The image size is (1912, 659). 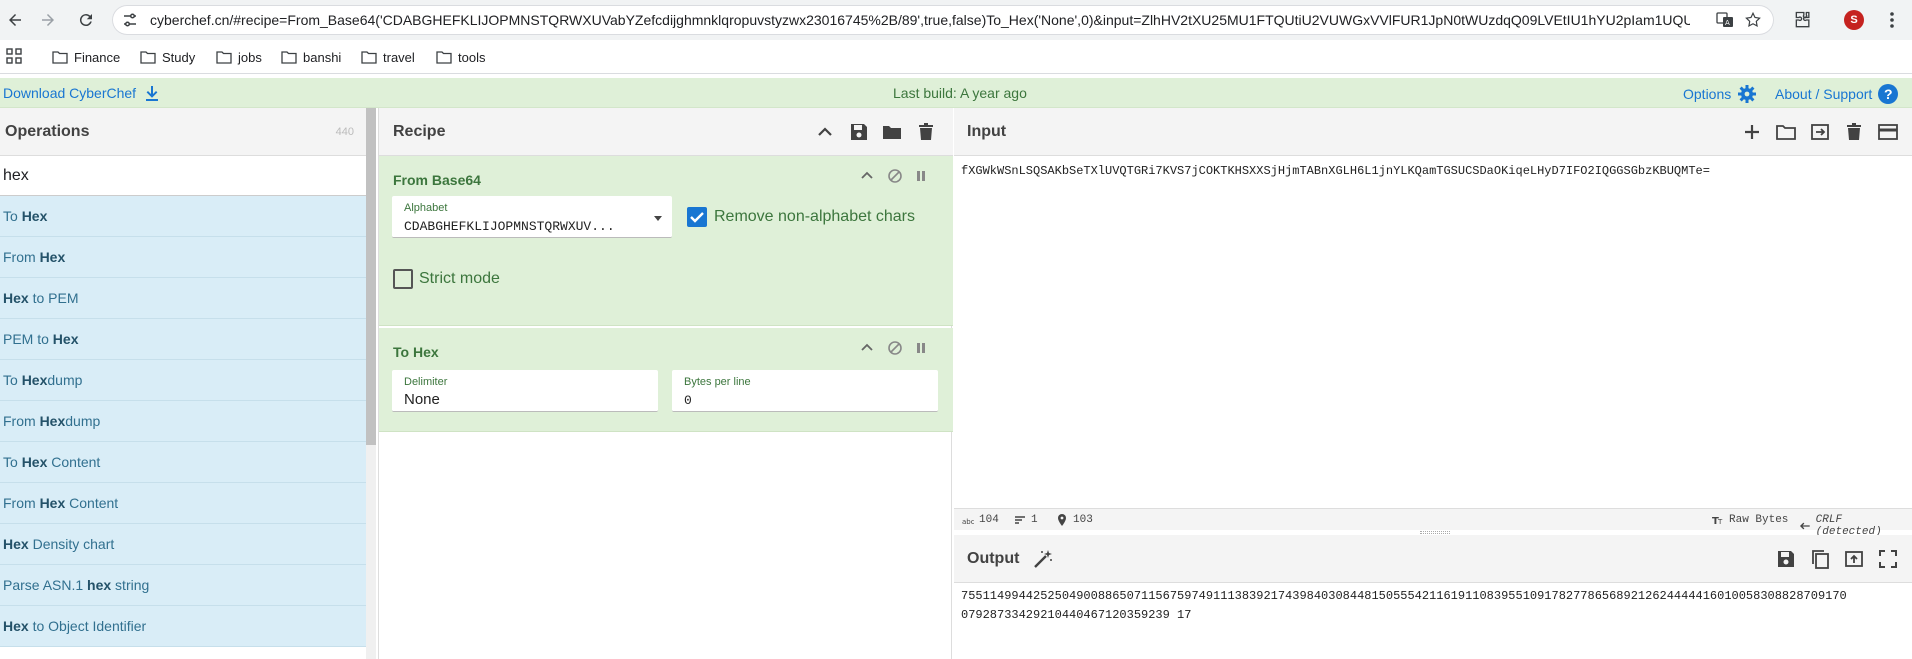 I want to click on save-output-icon, so click(x=1786, y=559).